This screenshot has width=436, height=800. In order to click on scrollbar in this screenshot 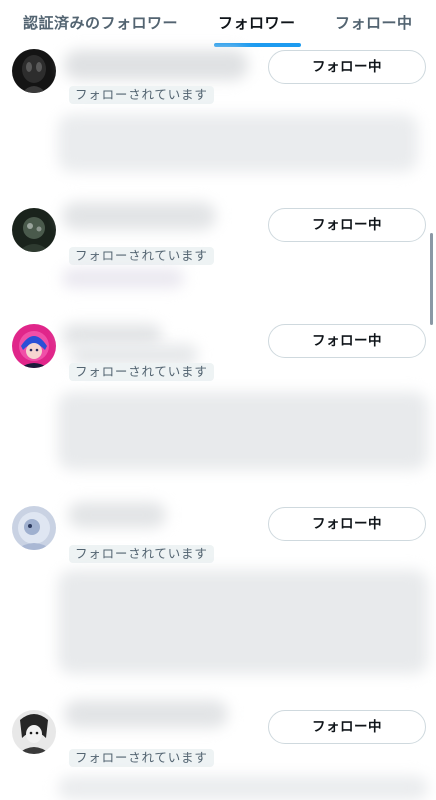, I will do `click(431, 279)`.